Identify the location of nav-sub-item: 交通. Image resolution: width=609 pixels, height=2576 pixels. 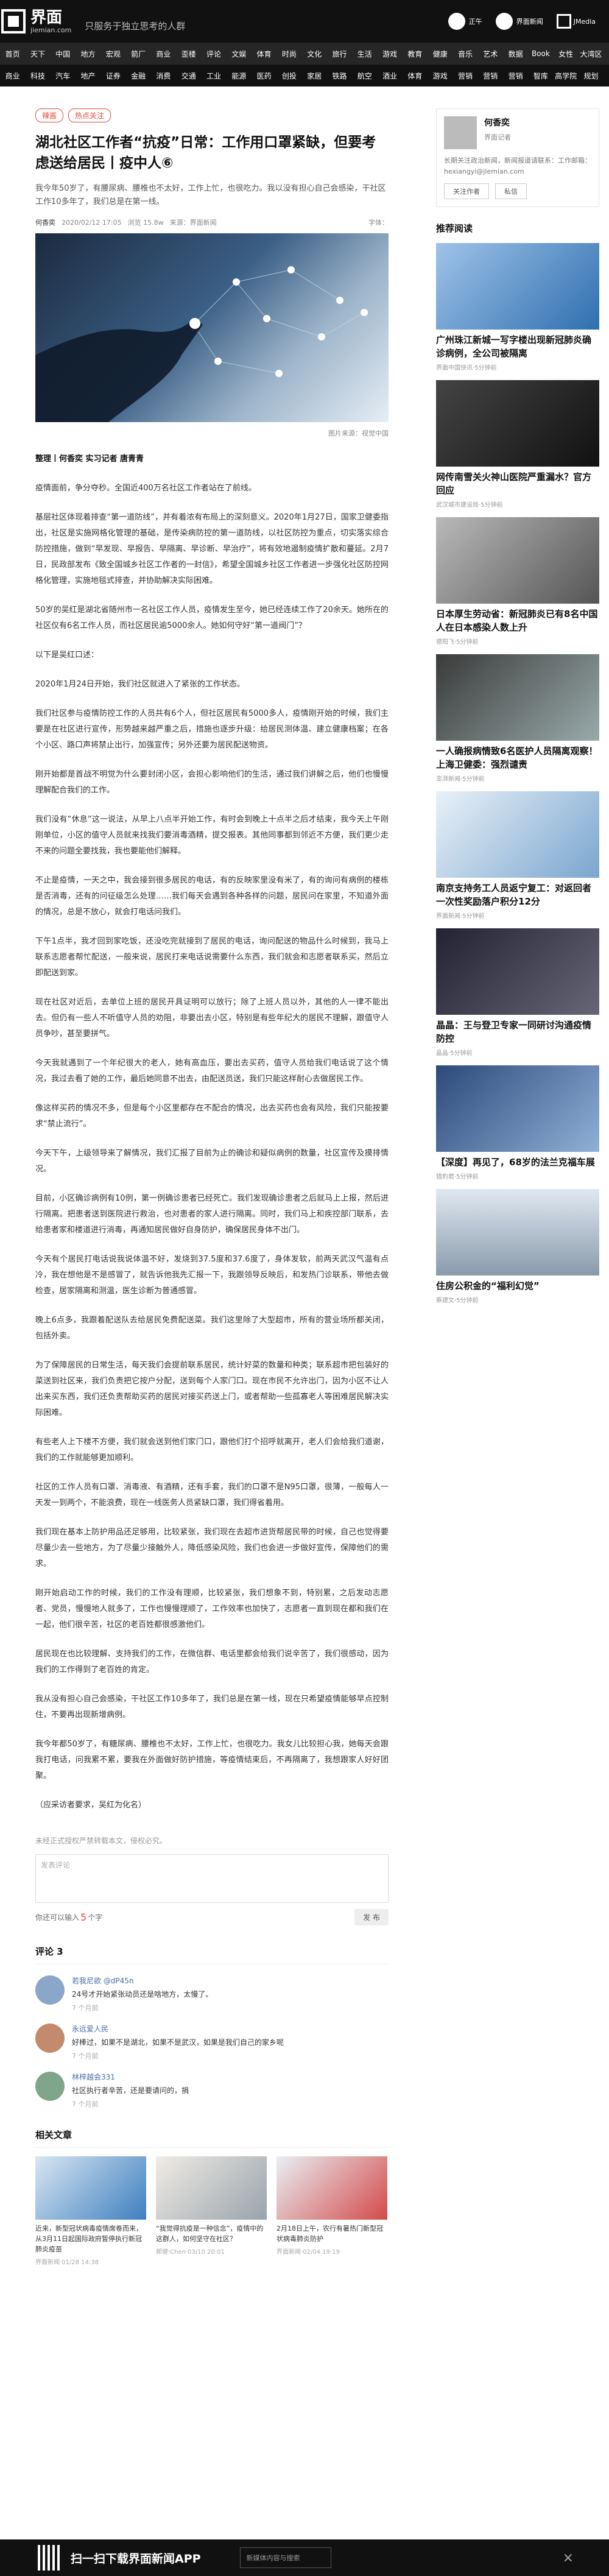
(188, 76).